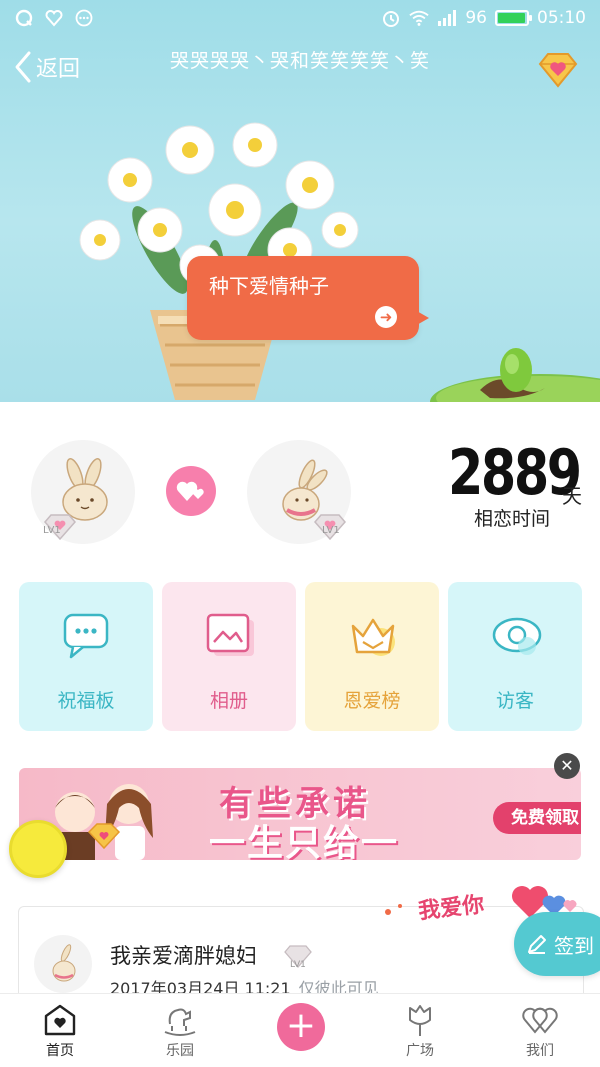  I want to click on tile-love-ranking: 恩爱榜, so click(372, 656).